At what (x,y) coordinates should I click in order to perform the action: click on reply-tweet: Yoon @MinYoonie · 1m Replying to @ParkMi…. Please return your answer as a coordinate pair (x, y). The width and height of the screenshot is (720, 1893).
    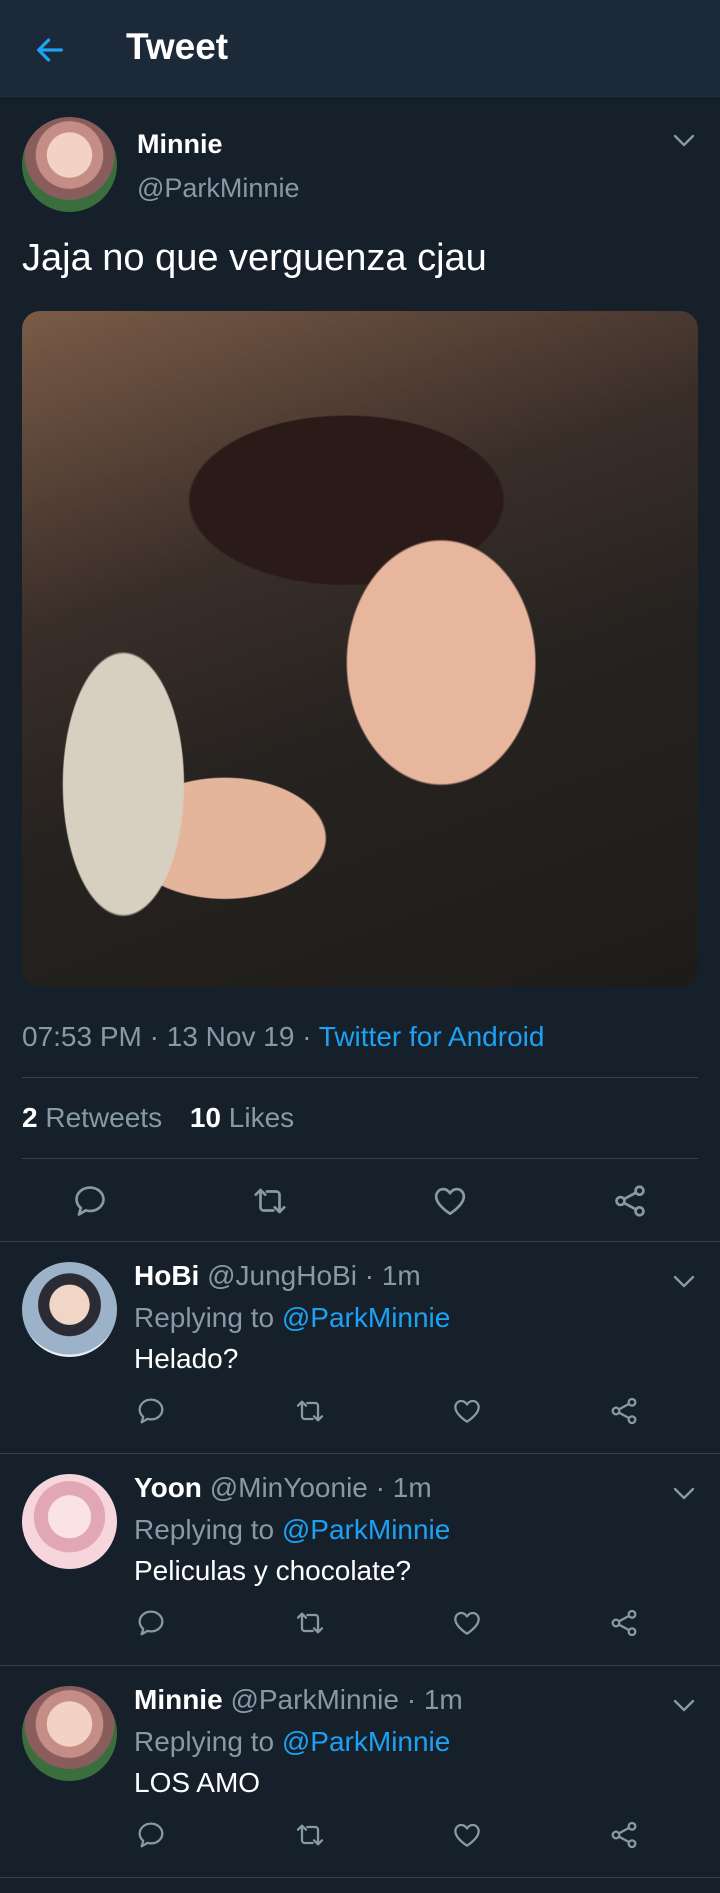
    Looking at the image, I should click on (360, 1560).